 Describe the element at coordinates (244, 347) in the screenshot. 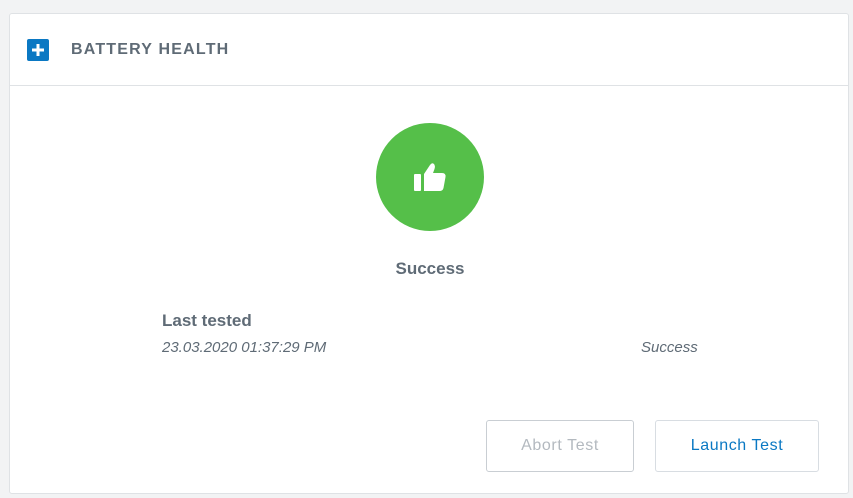

I see `last-tested-date: 23.03.2020 01:37:29 PM` at that location.